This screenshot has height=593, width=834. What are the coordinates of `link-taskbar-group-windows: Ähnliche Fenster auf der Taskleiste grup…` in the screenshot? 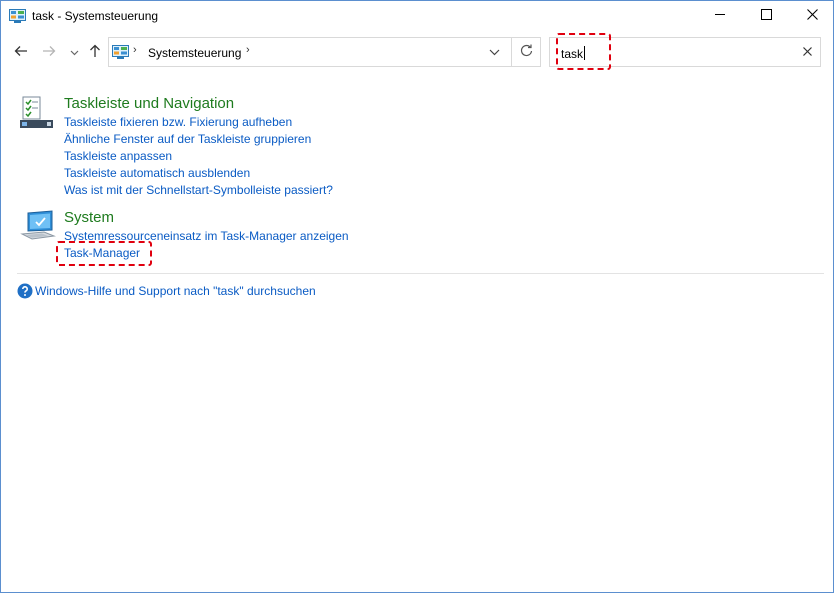 It's located at (187, 139).